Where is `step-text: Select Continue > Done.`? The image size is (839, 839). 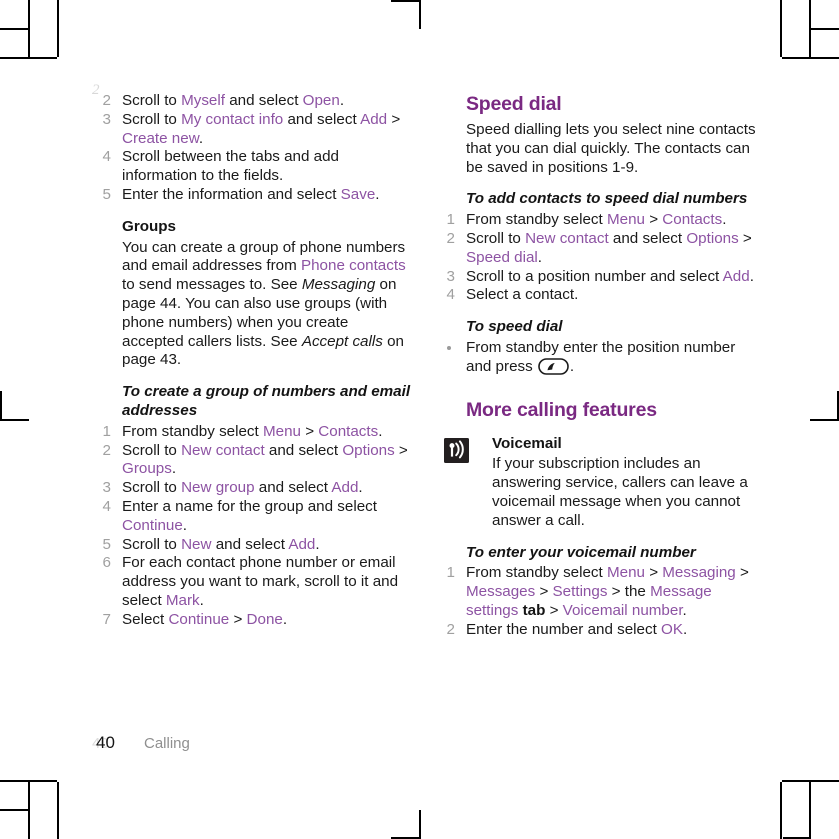
step-text: Select Continue > Done. is located at coordinates (204, 619).